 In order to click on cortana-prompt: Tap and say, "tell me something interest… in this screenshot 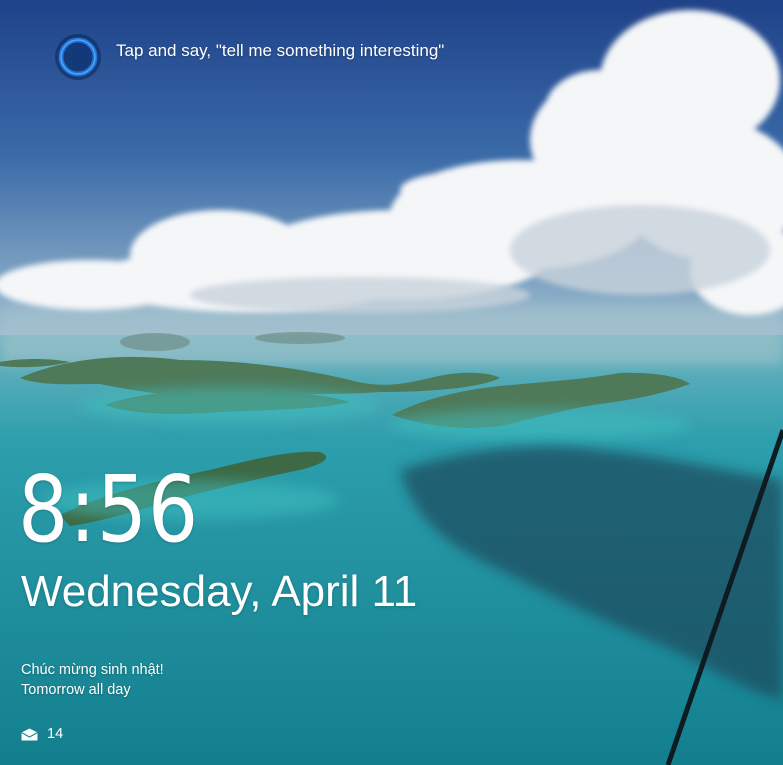, I will do `click(280, 51)`.